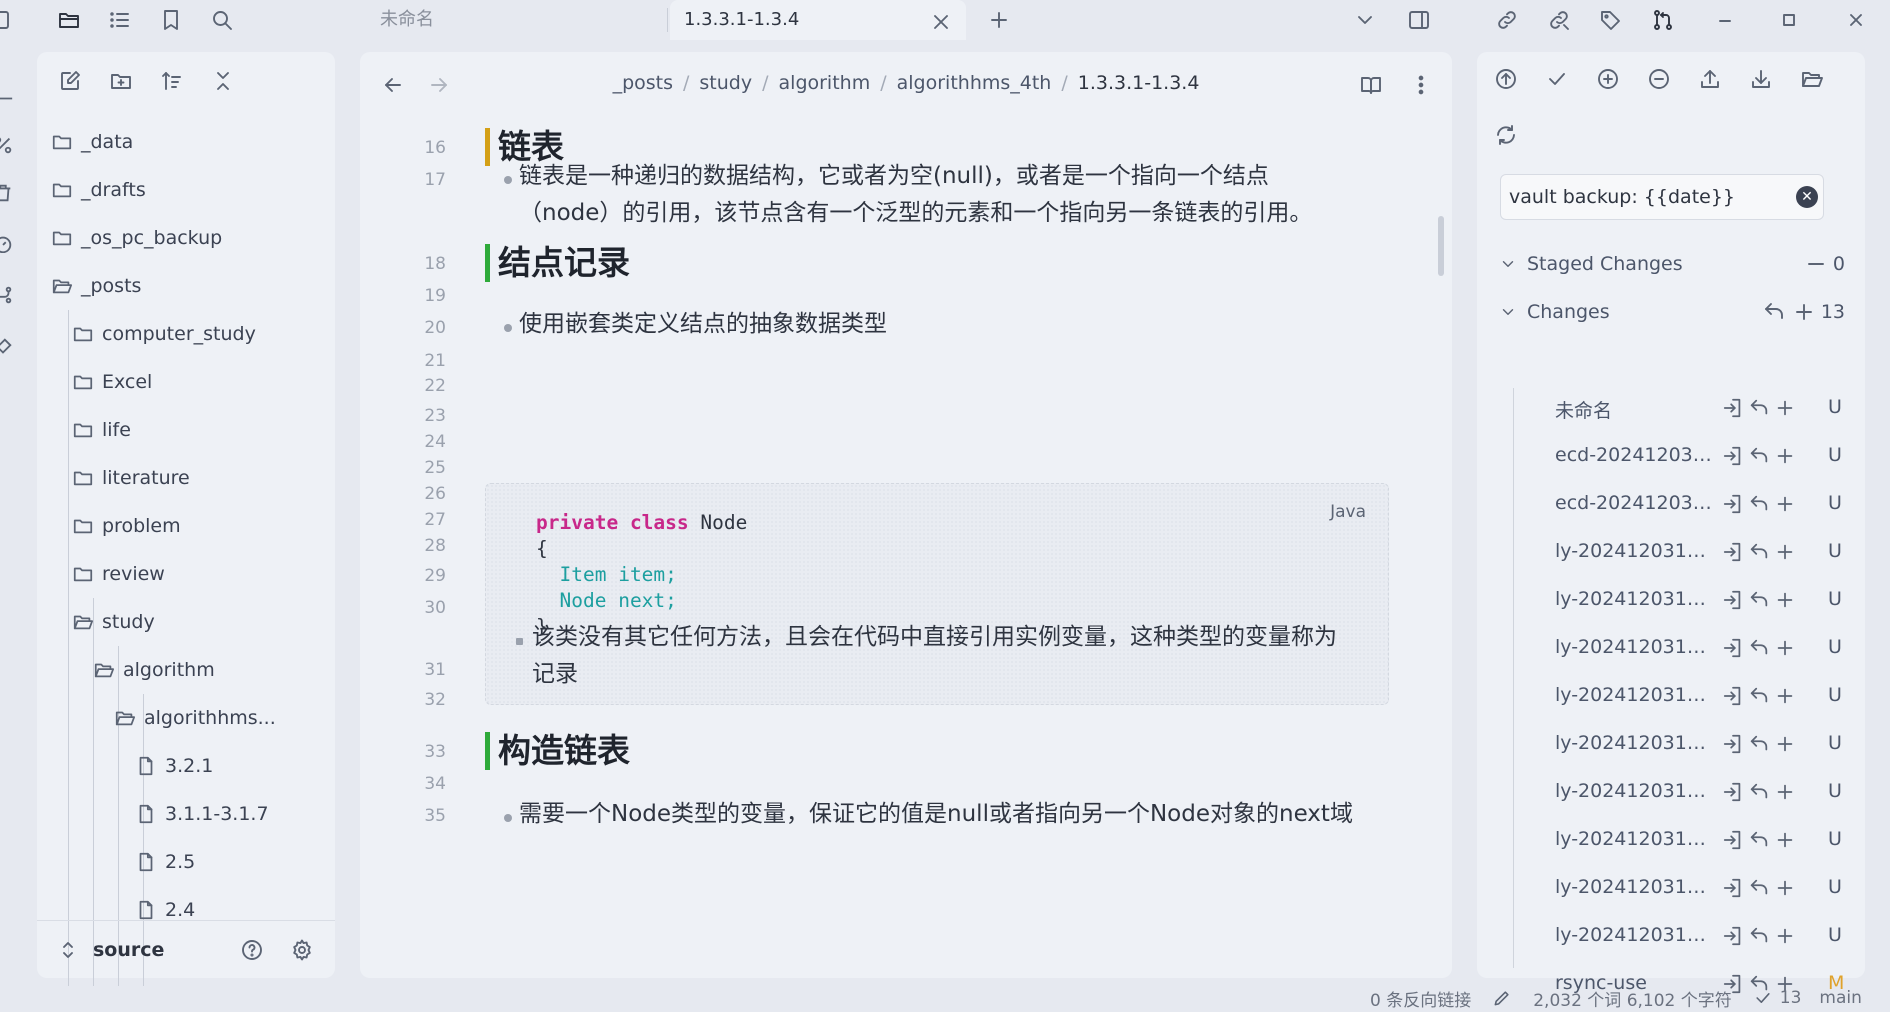 Image resolution: width=1890 pixels, height=1012 pixels. What do you see at coordinates (186, 286) in the screenshot?
I see `tree-folder: _posts` at bounding box center [186, 286].